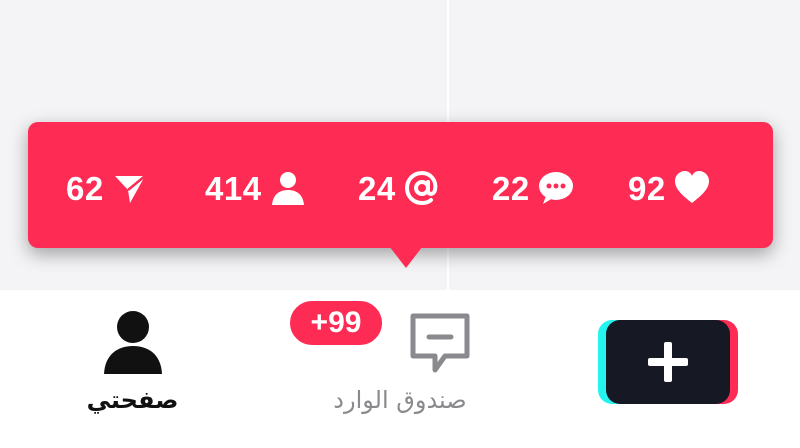 The width and height of the screenshot is (800, 448). I want to click on stat-likes: 92, so click(669, 188).